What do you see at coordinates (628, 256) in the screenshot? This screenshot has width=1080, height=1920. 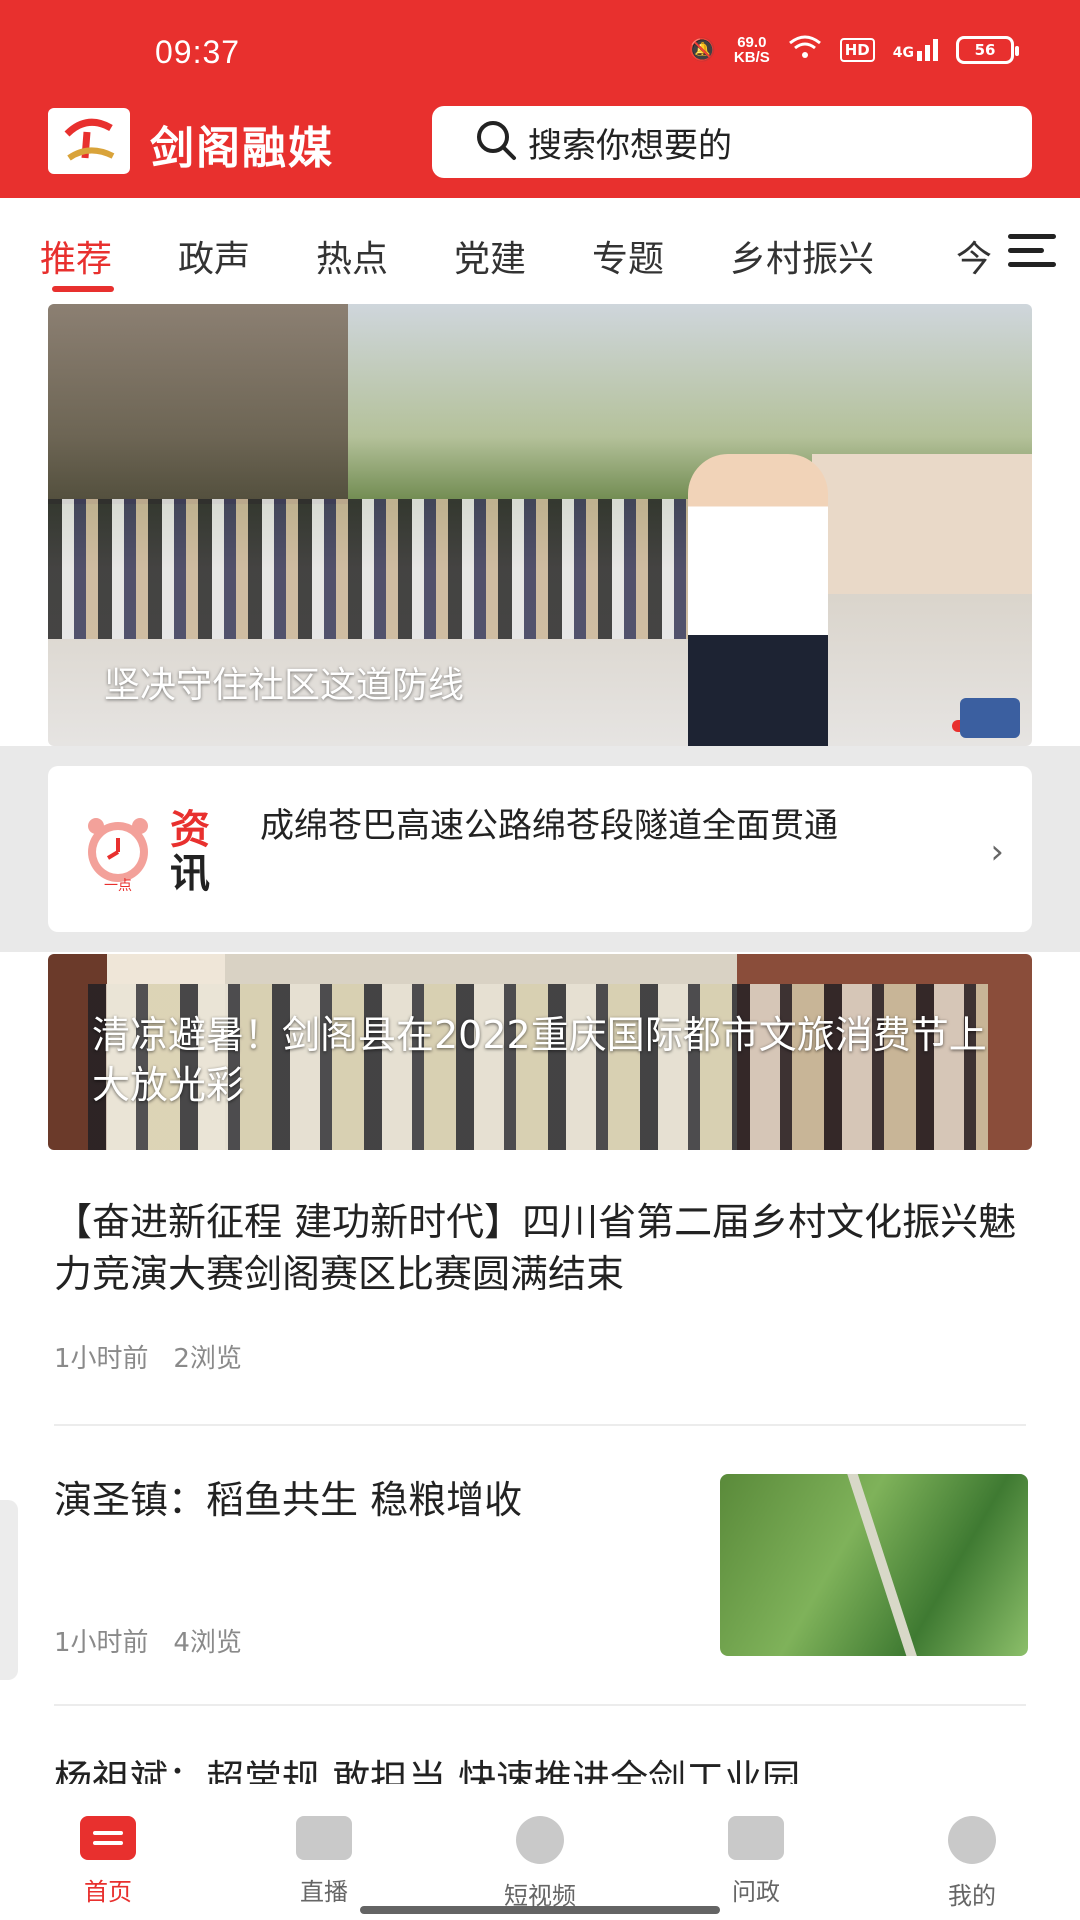 I see `tab-special: 专题` at bounding box center [628, 256].